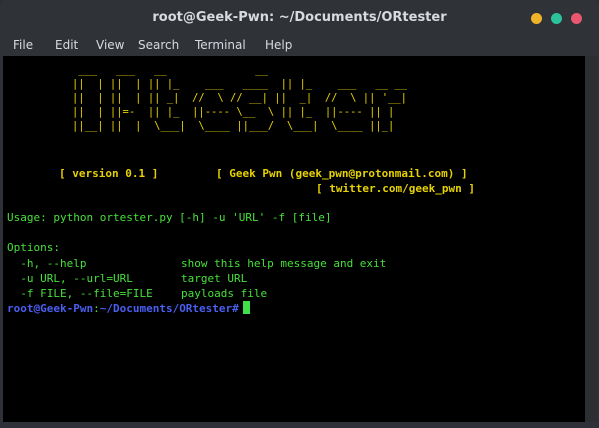  I want to click on shell-prompt: root@Geek-Pwn:~/Documents/ORtester#, so click(128, 308).